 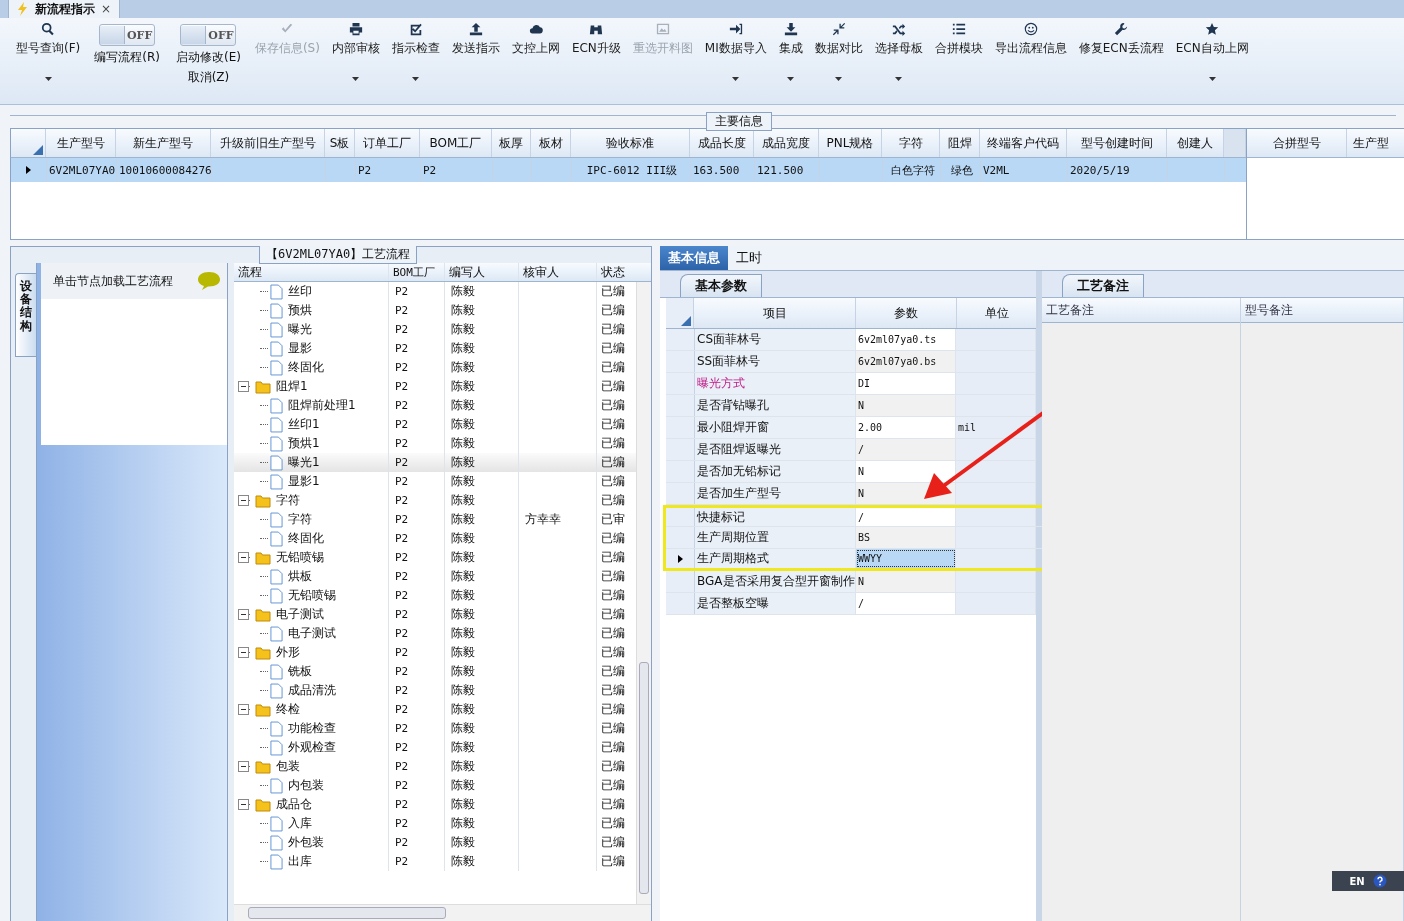 What do you see at coordinates (435, 348) in the screenshot?
I see `flow-row: 显影 P2 陈毅 已编` at bounding box center [435, 348].